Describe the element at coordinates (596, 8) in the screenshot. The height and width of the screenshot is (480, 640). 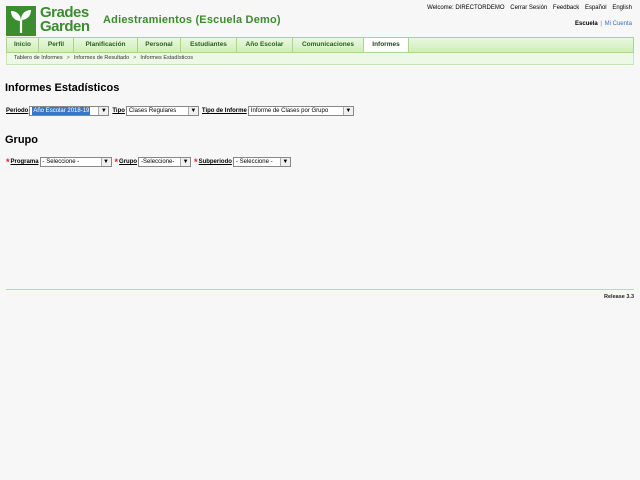
I see `spanish-link: Español` at that location.